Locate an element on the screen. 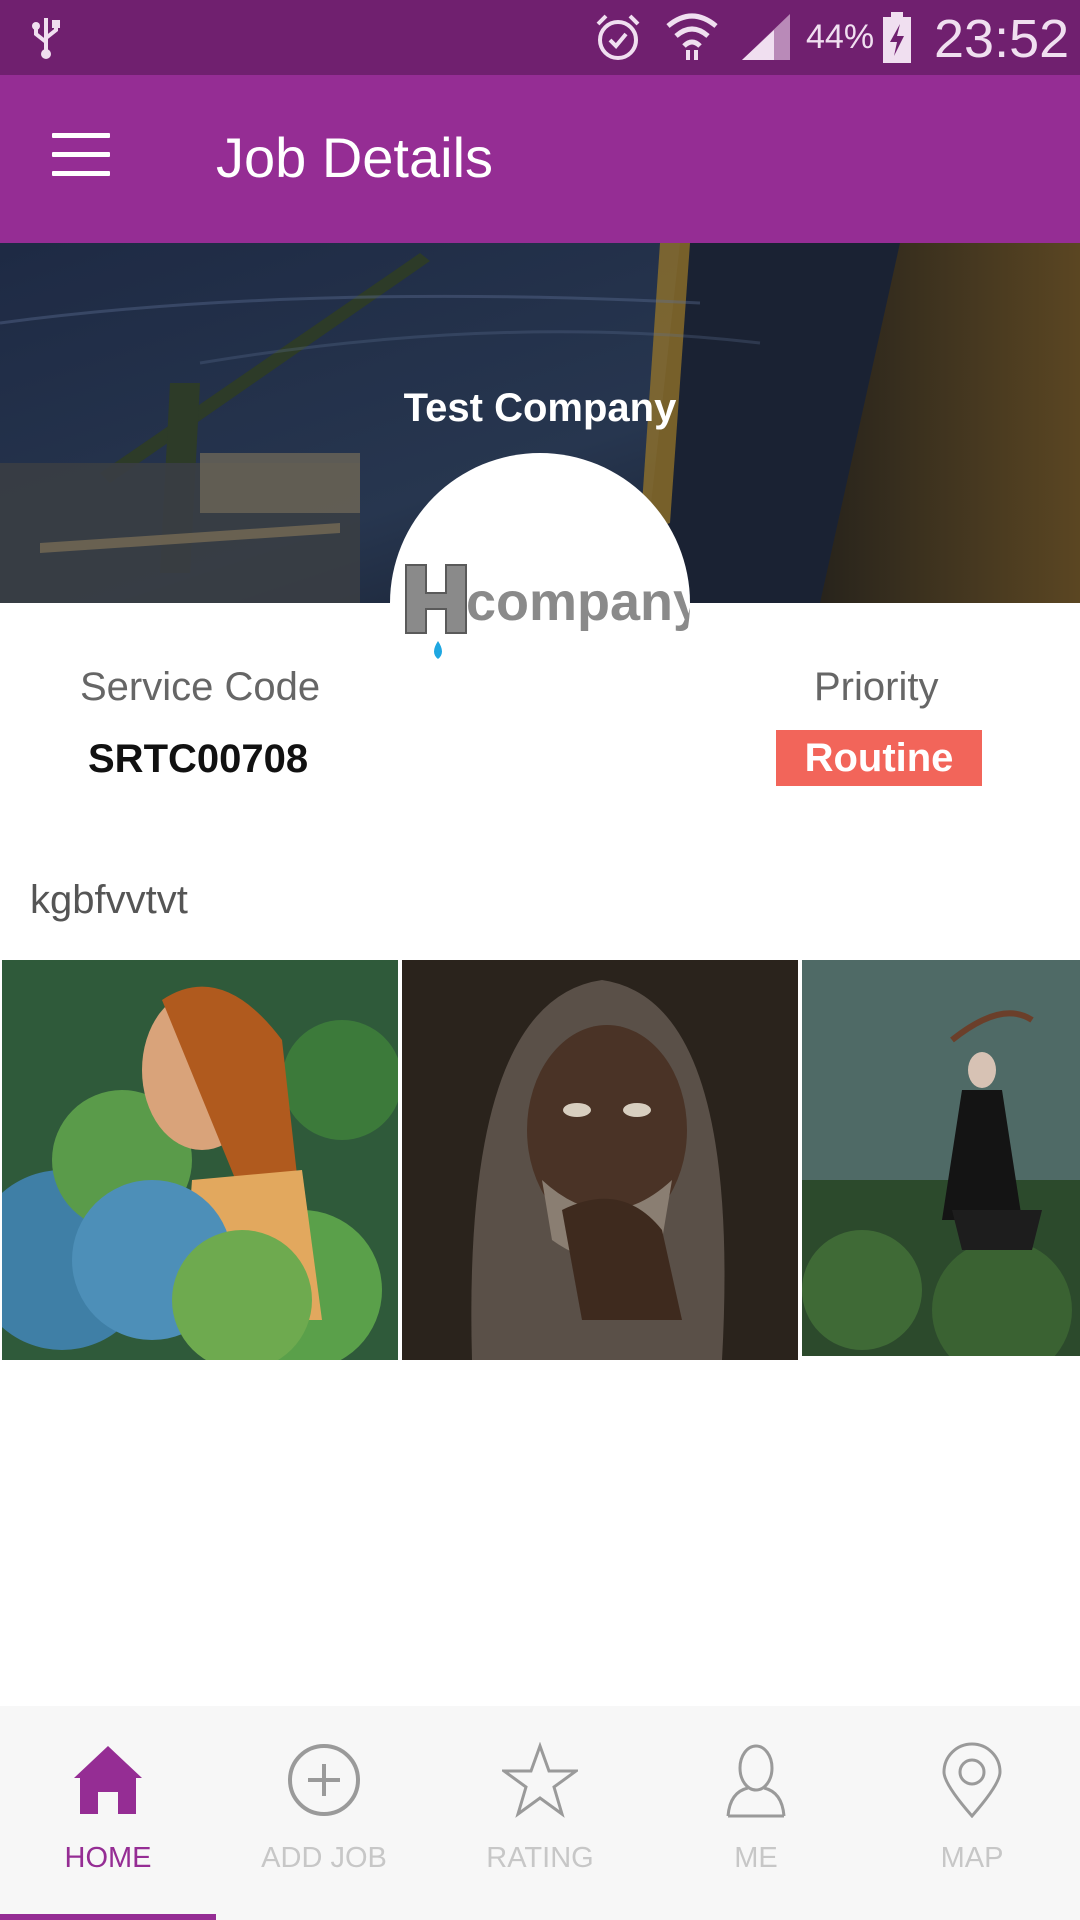  company-name: Test Company is located at coordinates (540, 408).